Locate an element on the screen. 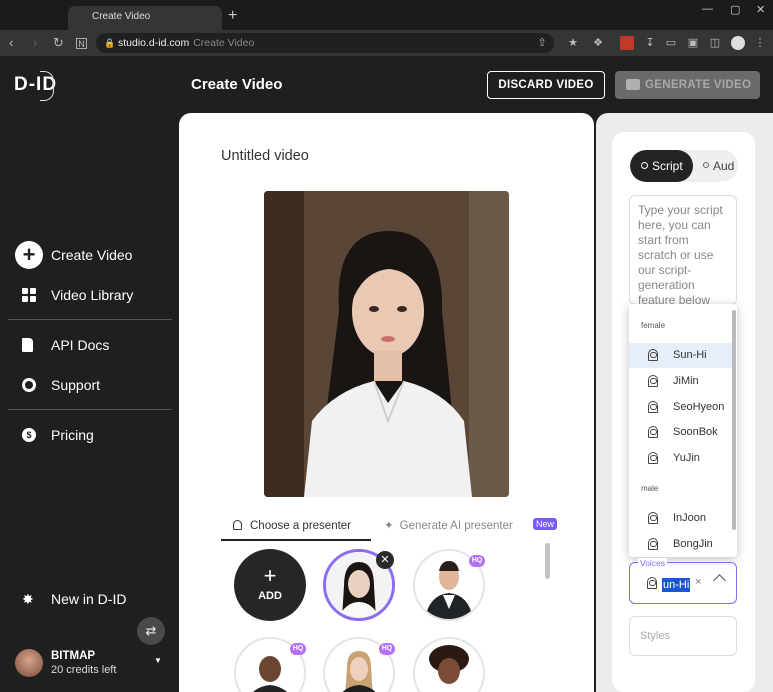  sidebar-item-create-video: Create Video is located at coordinates (77, 255).